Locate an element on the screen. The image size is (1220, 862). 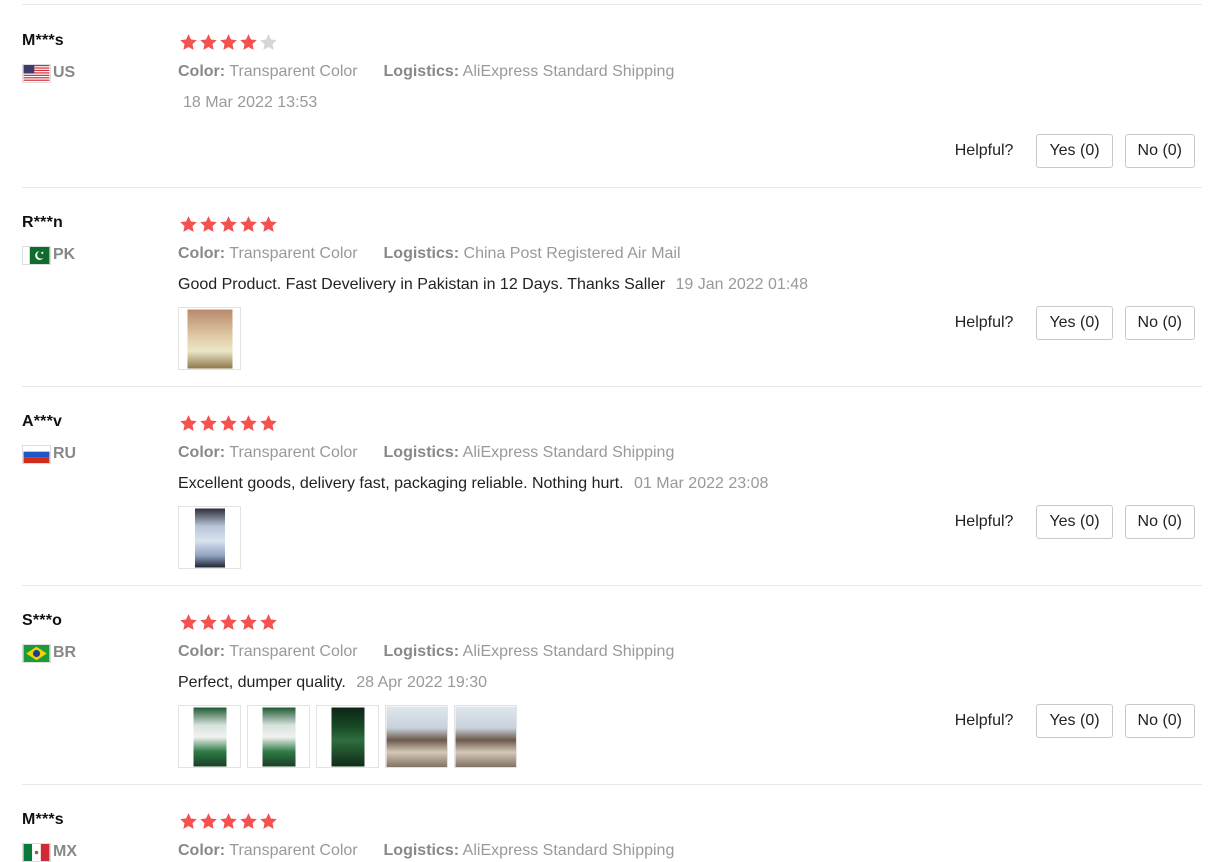
review-date: 28 Apr 2022 19:30 is located at coordinates (422, 682).